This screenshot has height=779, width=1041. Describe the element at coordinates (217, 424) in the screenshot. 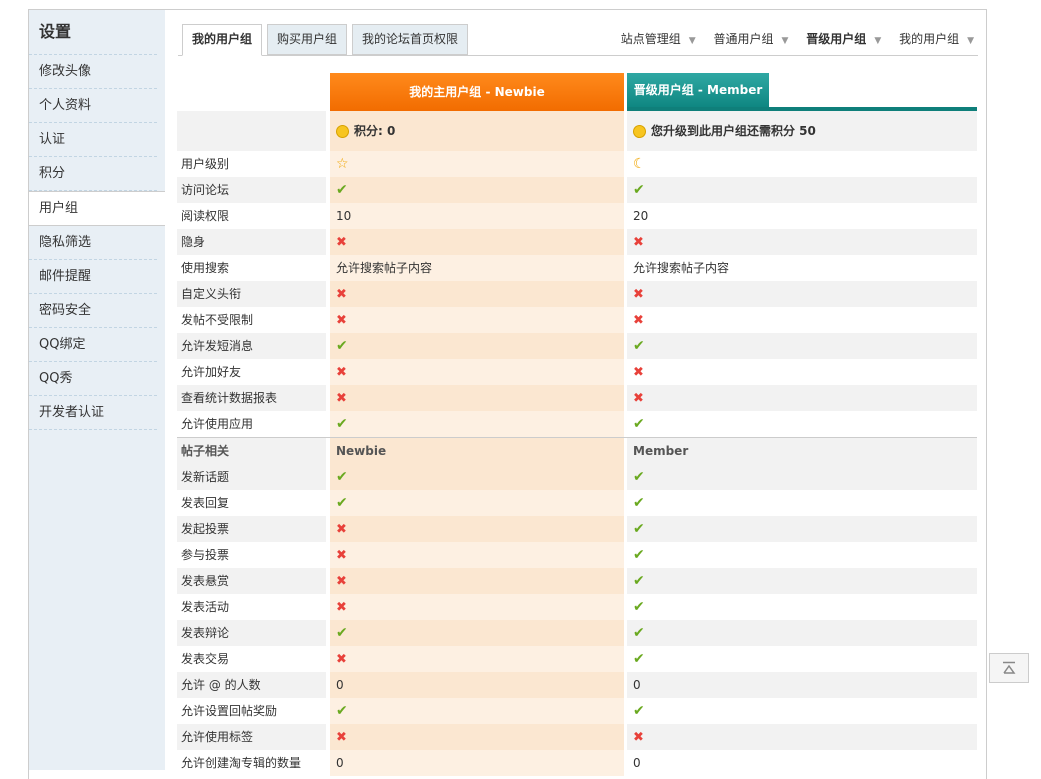

I see `permission-label: 允许使用应用` at that location.